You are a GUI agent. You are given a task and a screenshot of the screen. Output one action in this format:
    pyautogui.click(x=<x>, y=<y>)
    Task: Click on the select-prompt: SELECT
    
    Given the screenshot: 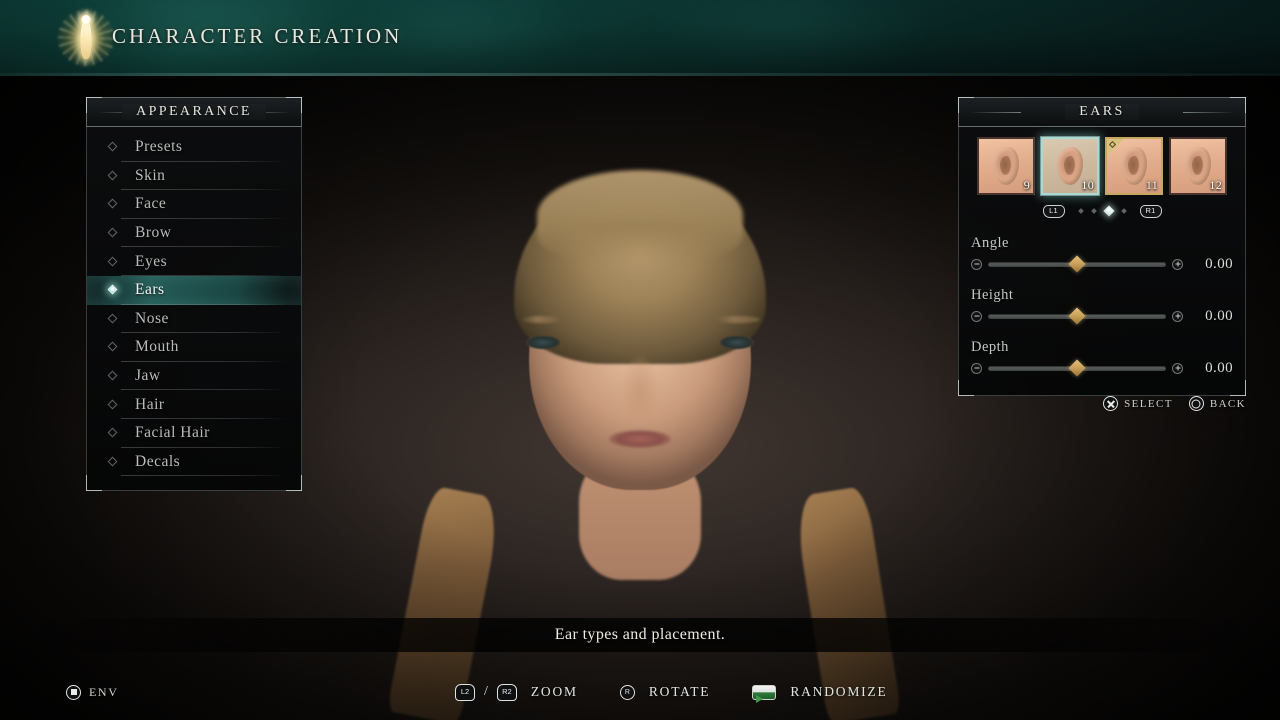 What is the action you would take?
    pyautogui.click(x=1138, y=403)
    